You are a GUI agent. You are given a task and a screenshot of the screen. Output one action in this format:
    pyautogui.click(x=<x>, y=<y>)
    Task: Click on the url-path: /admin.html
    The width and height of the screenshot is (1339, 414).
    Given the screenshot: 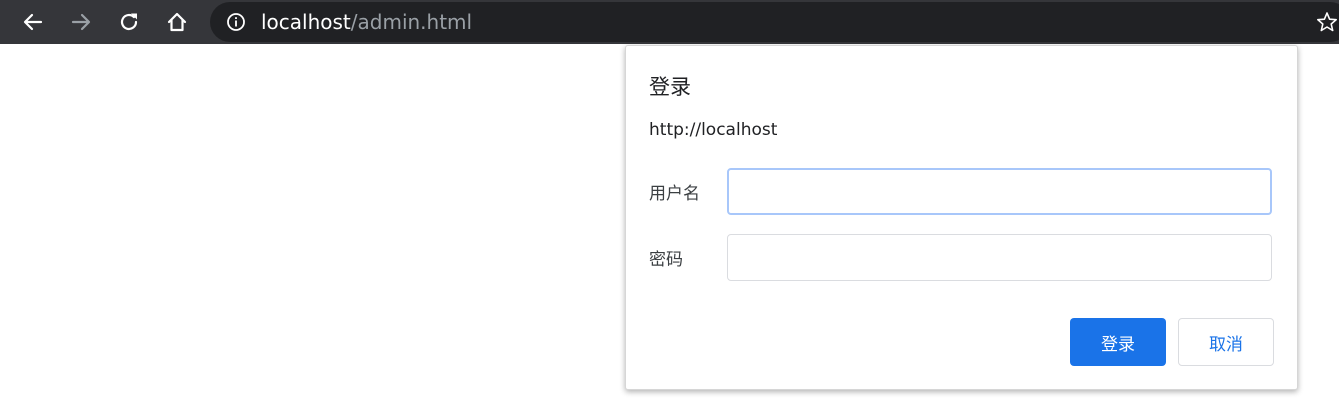 What is the action you would take?
    pyautogui.click(x=411, y=22)
    